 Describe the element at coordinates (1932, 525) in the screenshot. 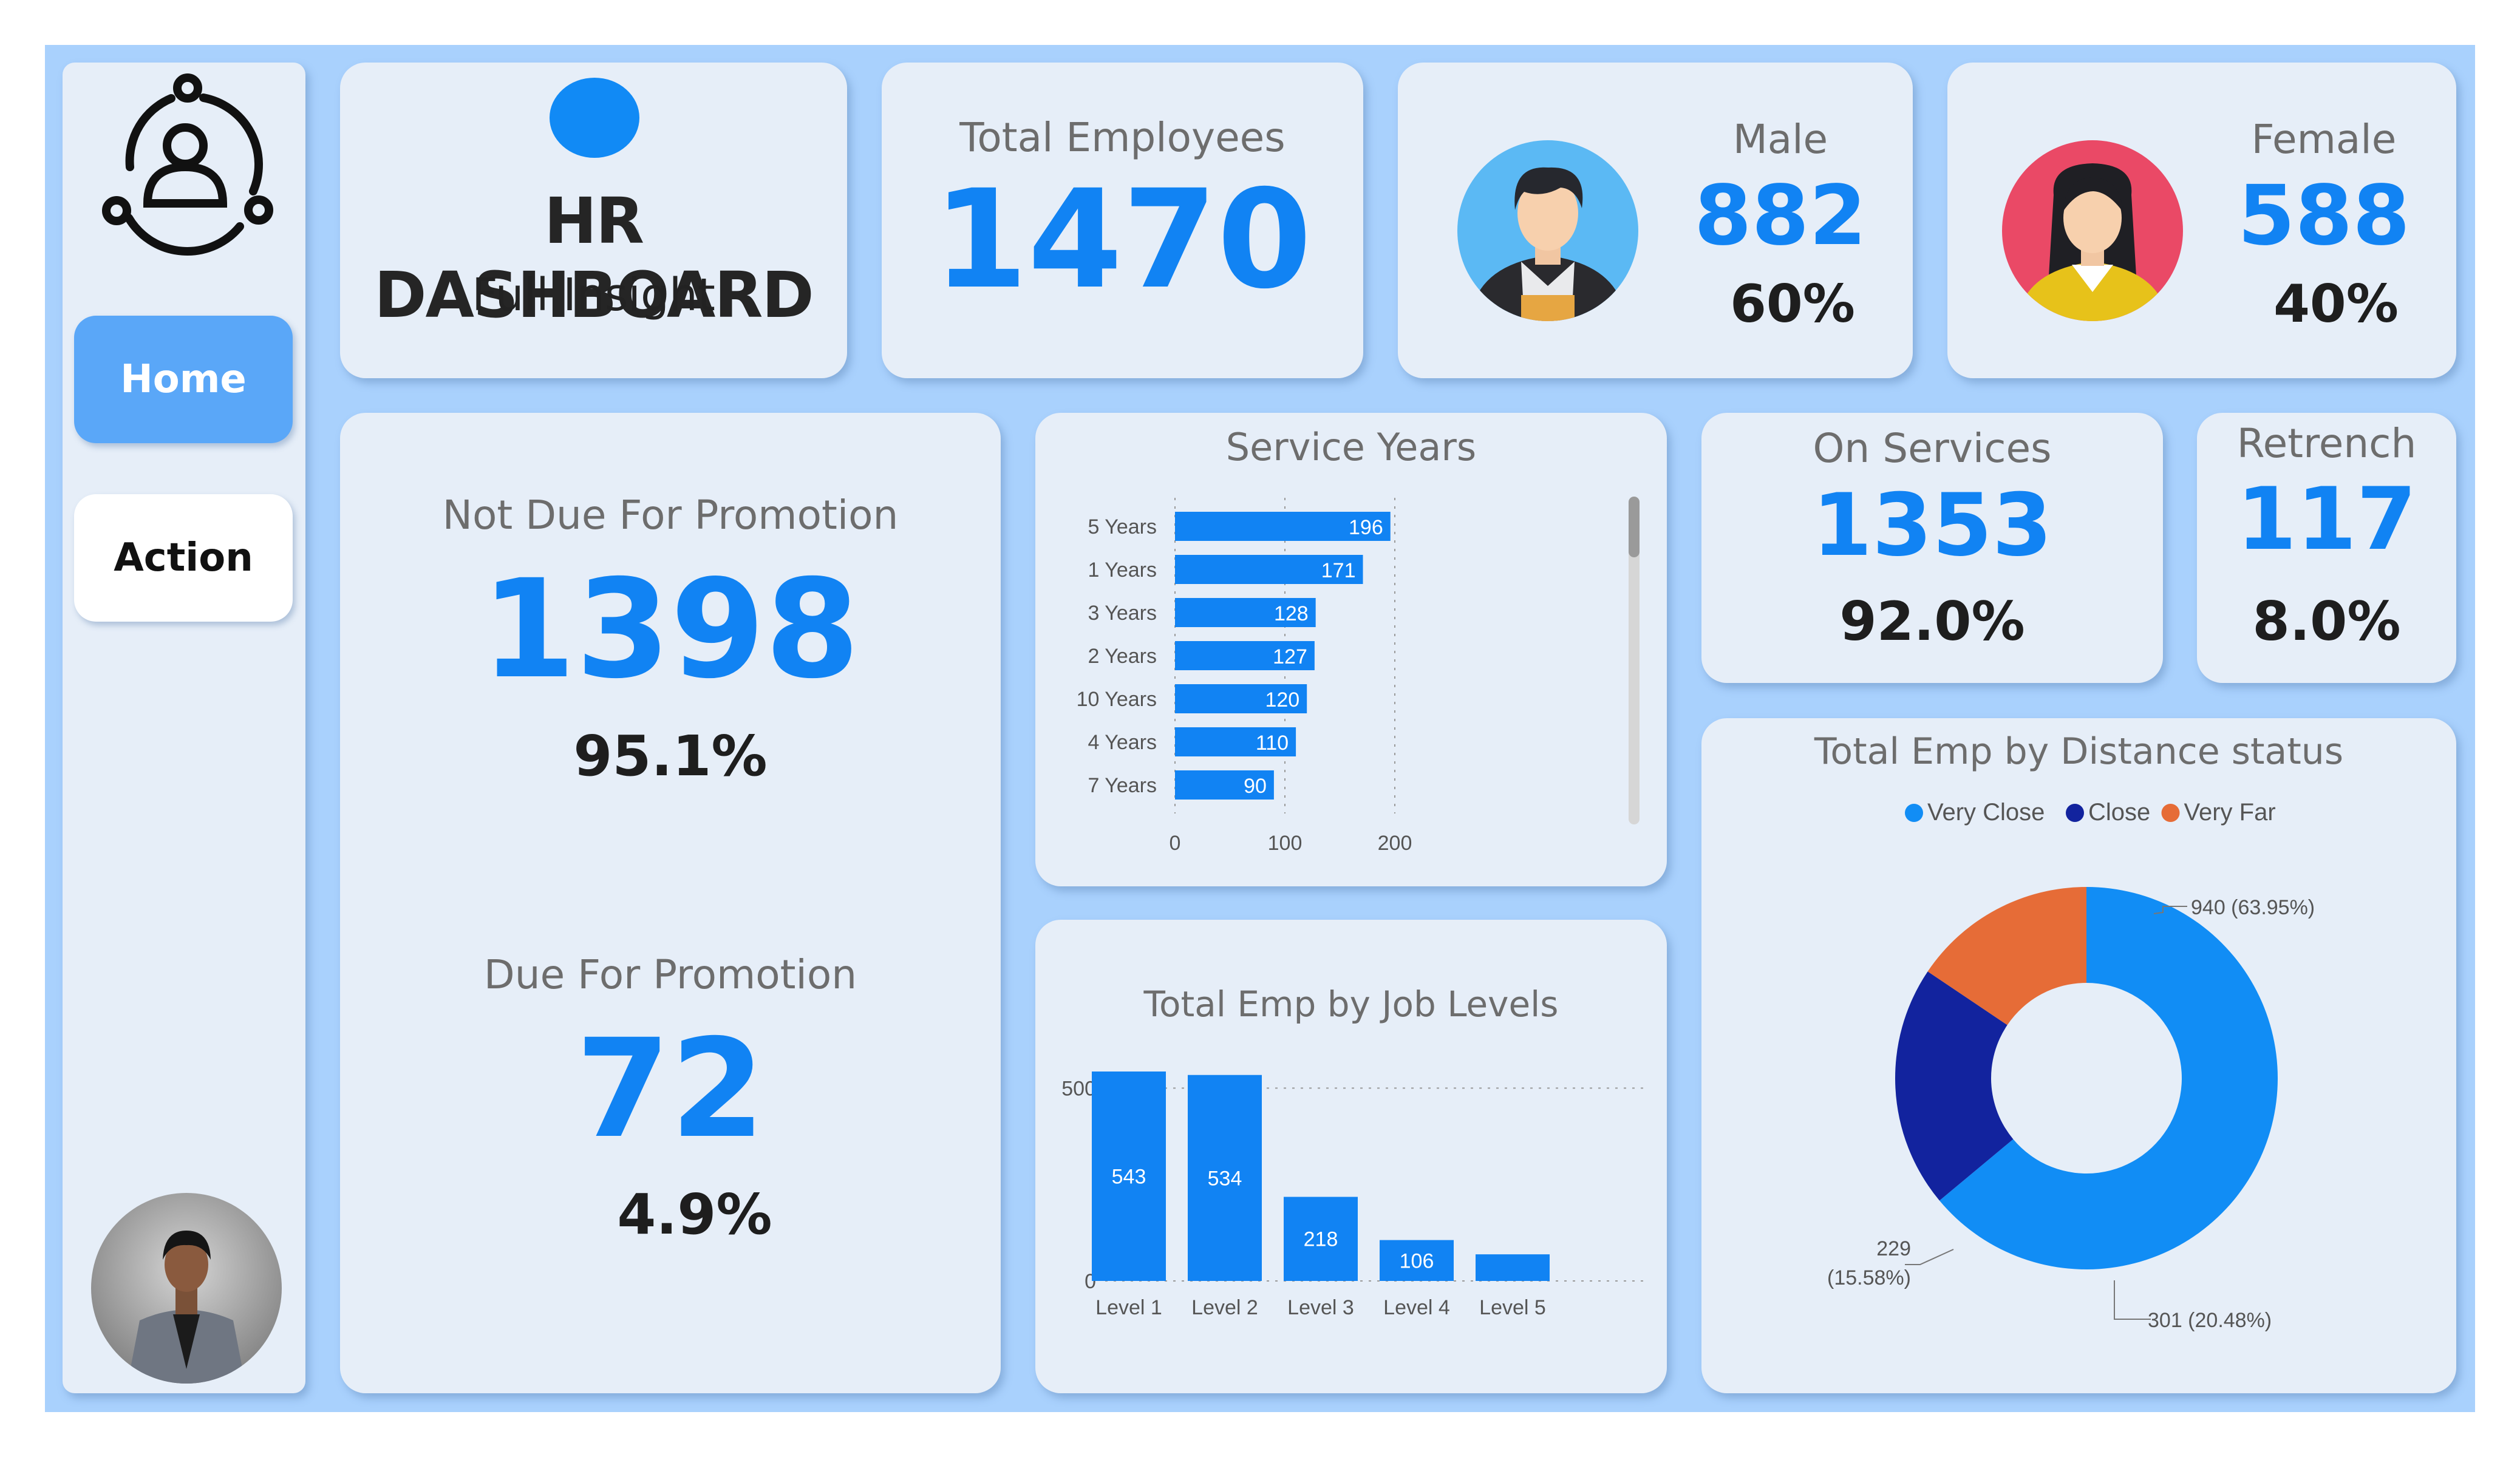

I see `on-services-value: 1353` at that location.